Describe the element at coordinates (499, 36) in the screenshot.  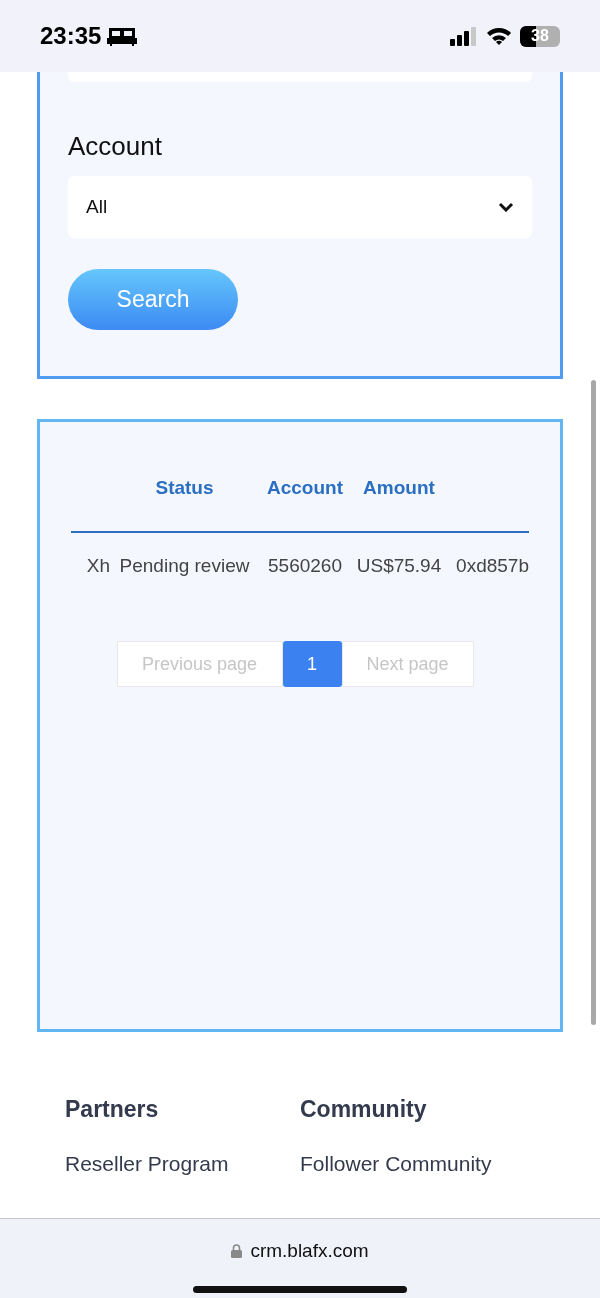
I see `wifi-icon` at that location.